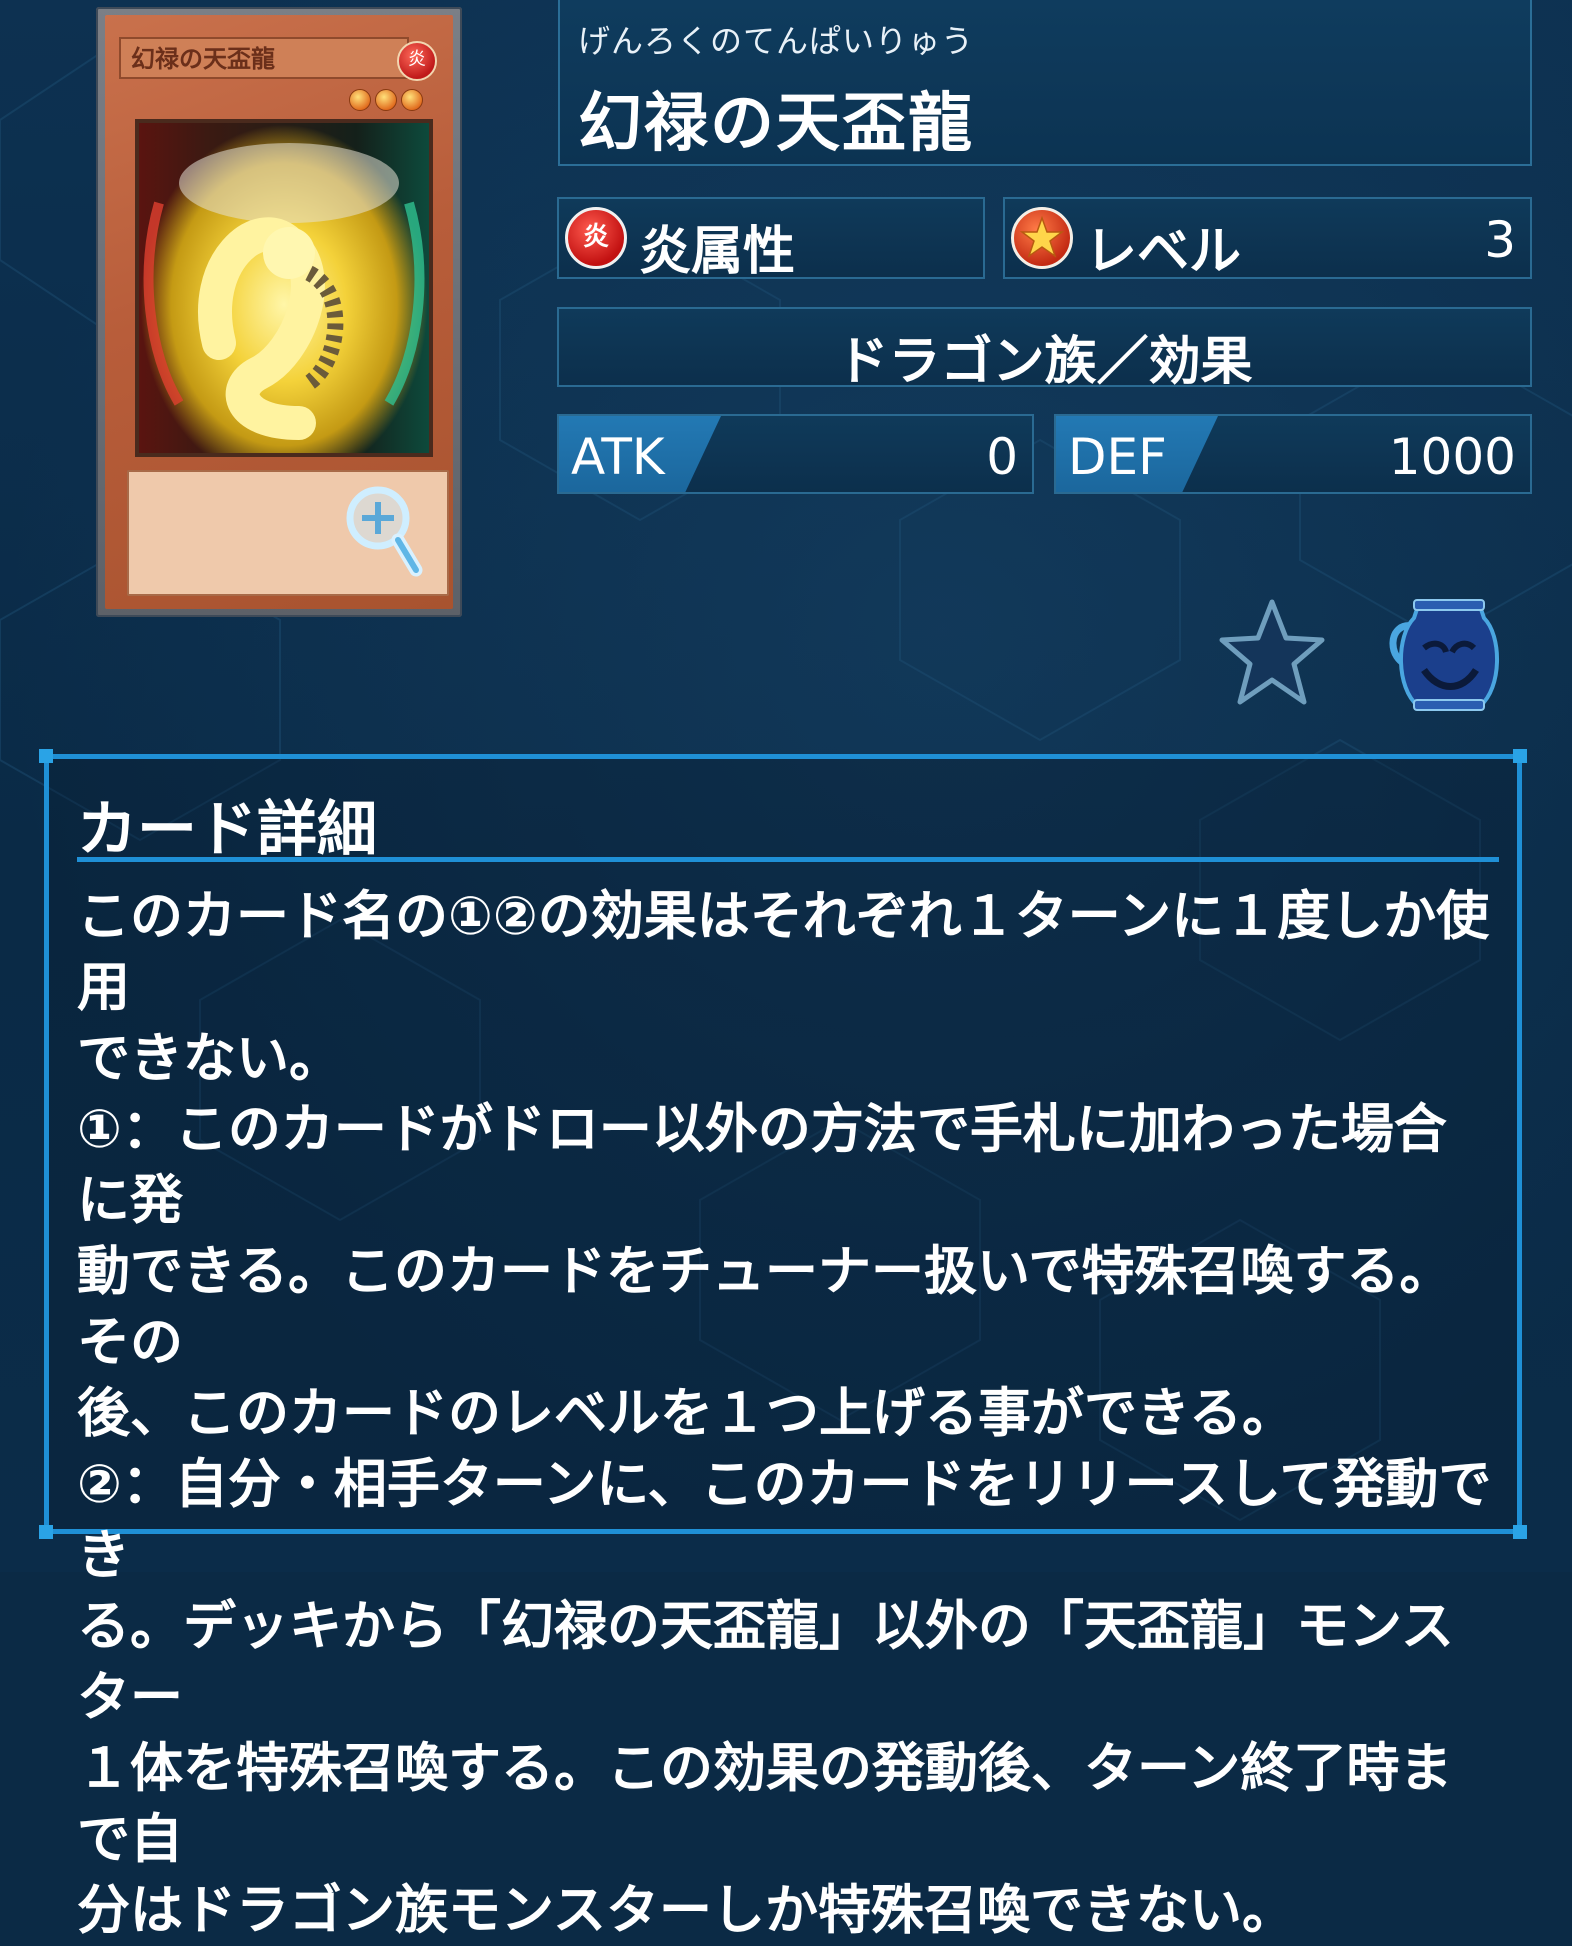 The width and height of the screenshot is (1572, 1946). I want to click on card-title: 幻禄の天盃龍, so click(776, 124).